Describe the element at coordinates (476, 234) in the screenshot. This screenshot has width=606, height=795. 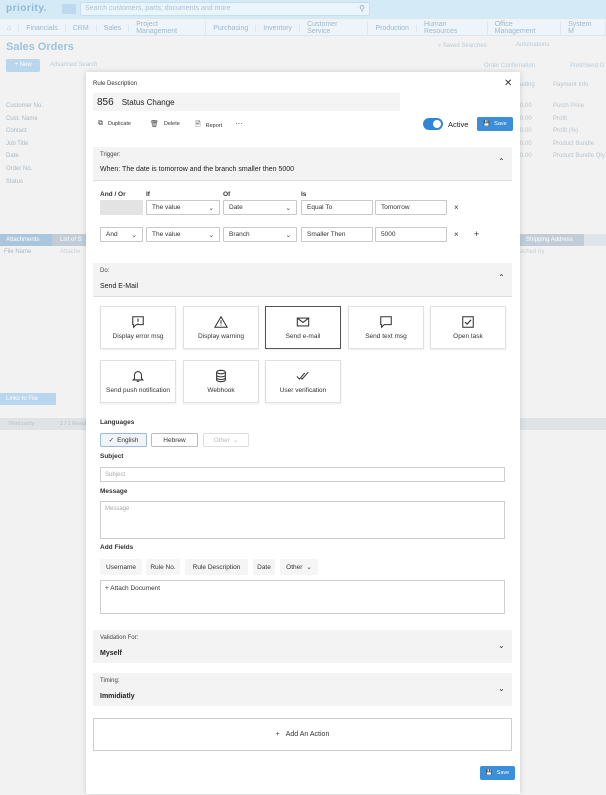
I see `add-condition-icon: +` at that location.